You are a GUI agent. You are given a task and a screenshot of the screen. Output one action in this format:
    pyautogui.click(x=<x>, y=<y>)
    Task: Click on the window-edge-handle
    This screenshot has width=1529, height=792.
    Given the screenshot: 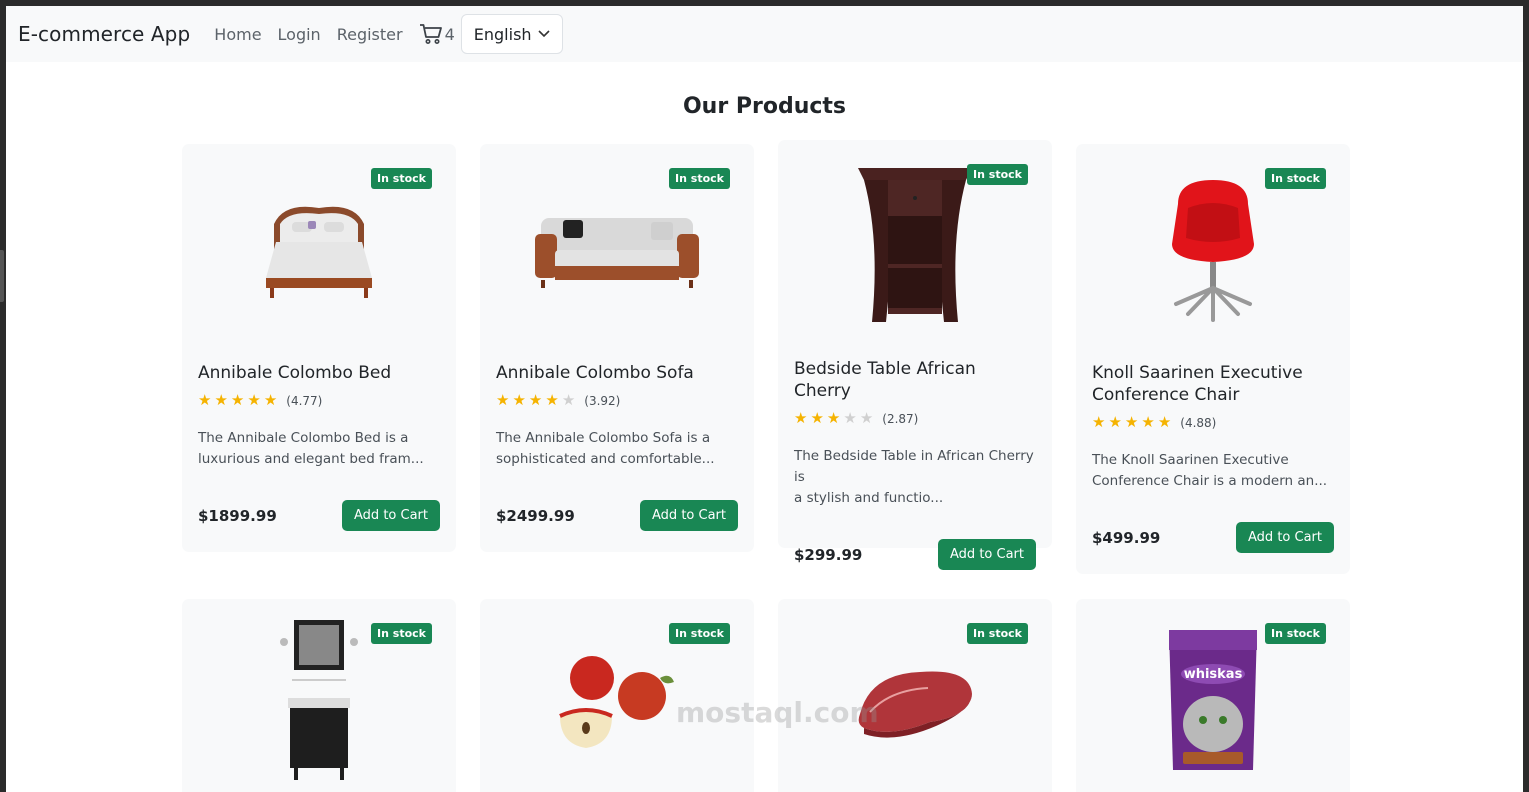 What is the action you would take?
    pyautogui.click(x=2, y=276)
    